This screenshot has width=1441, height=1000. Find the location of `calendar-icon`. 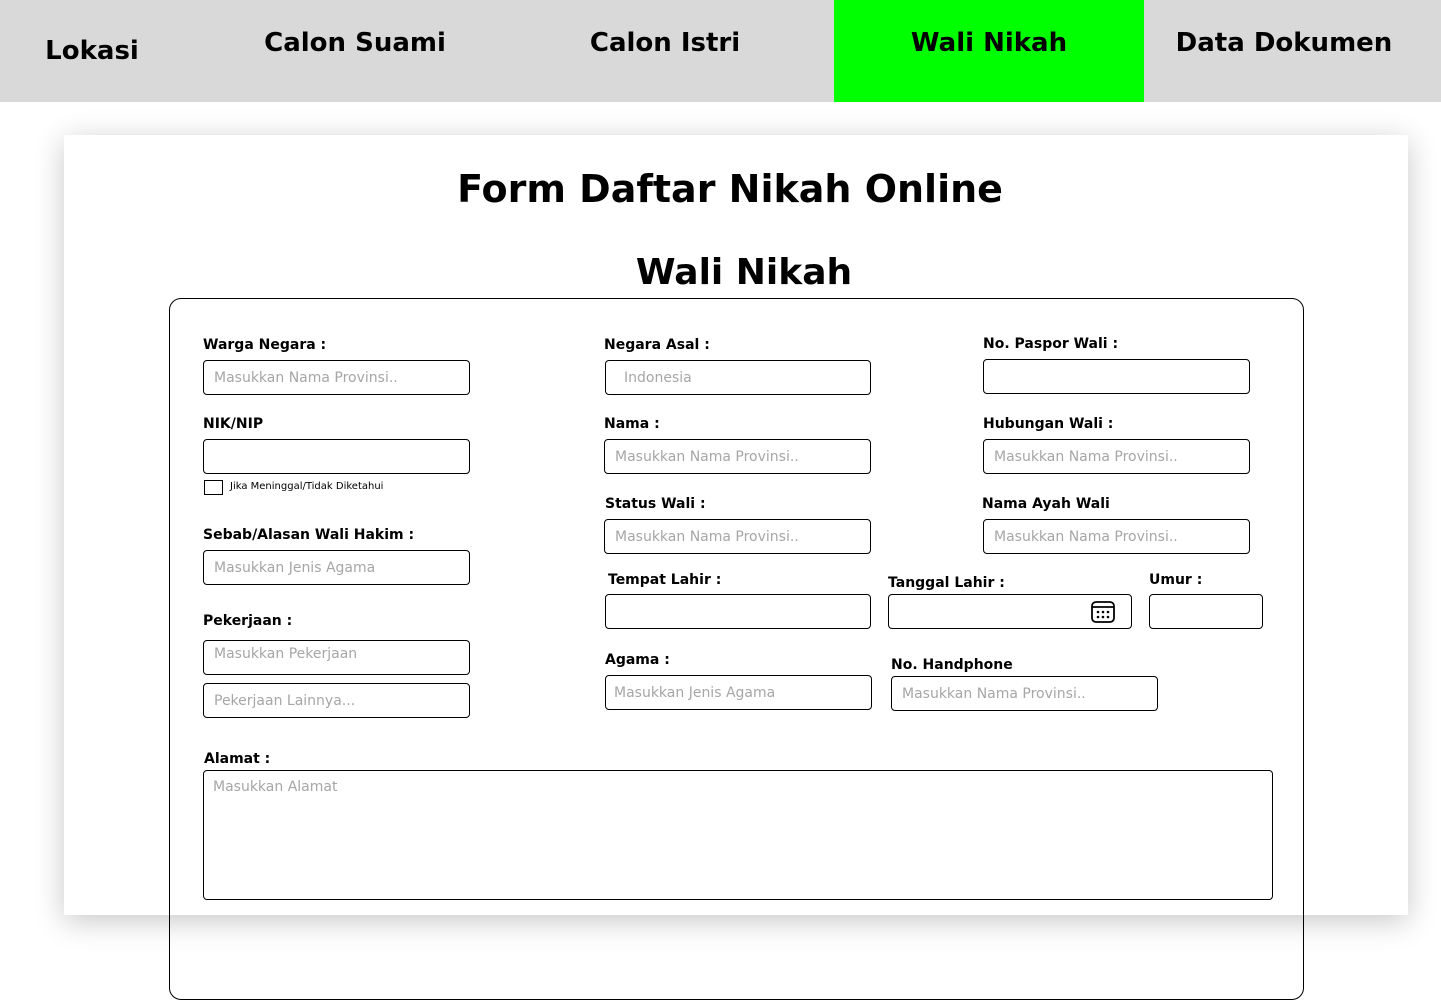

calendar-icon is located at coordinates (1103, 611).